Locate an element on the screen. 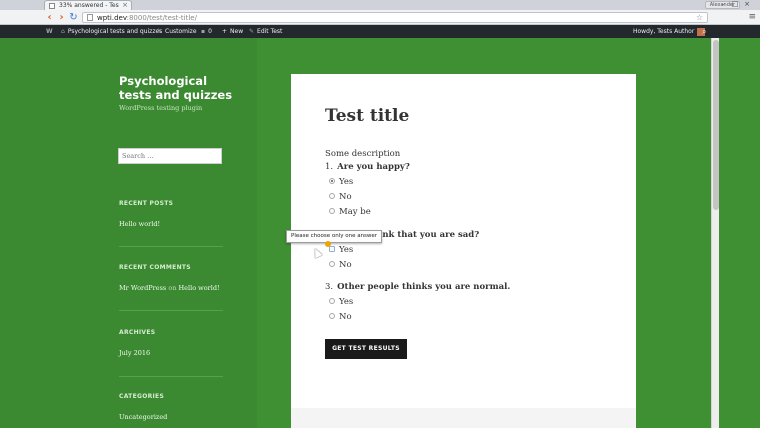  answer-label: May be is located at coordinates (355, 212).